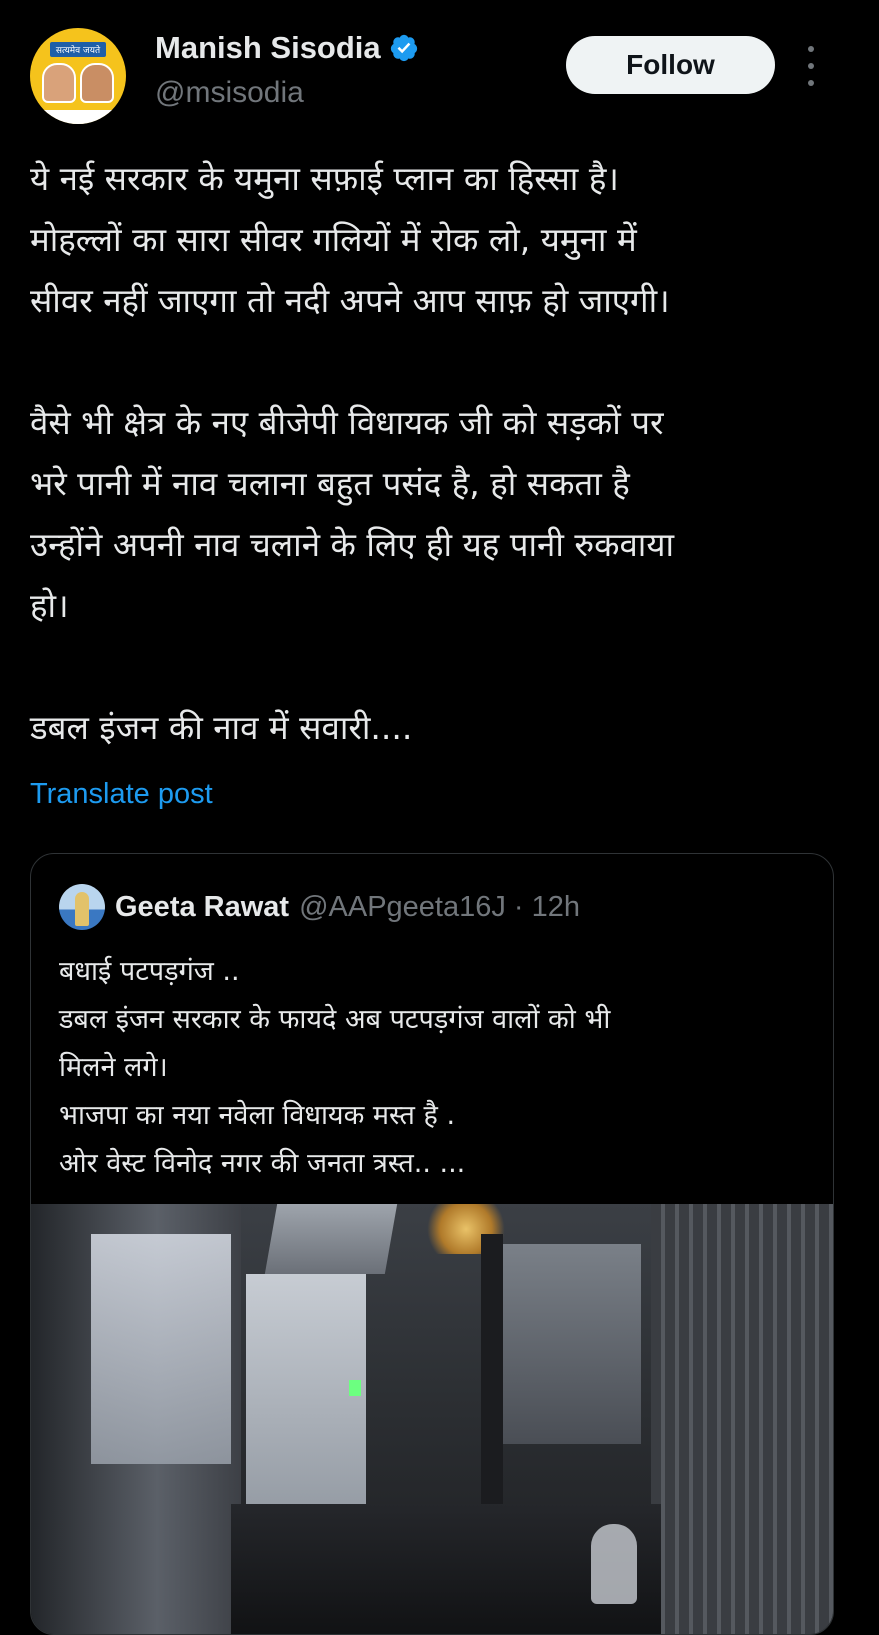 The height and width of the screenshot is (1635, 879). What do you see at coordinates (78, 83) in the screenshot?
I see `avatar-faces` at bounding box center [78, 83].